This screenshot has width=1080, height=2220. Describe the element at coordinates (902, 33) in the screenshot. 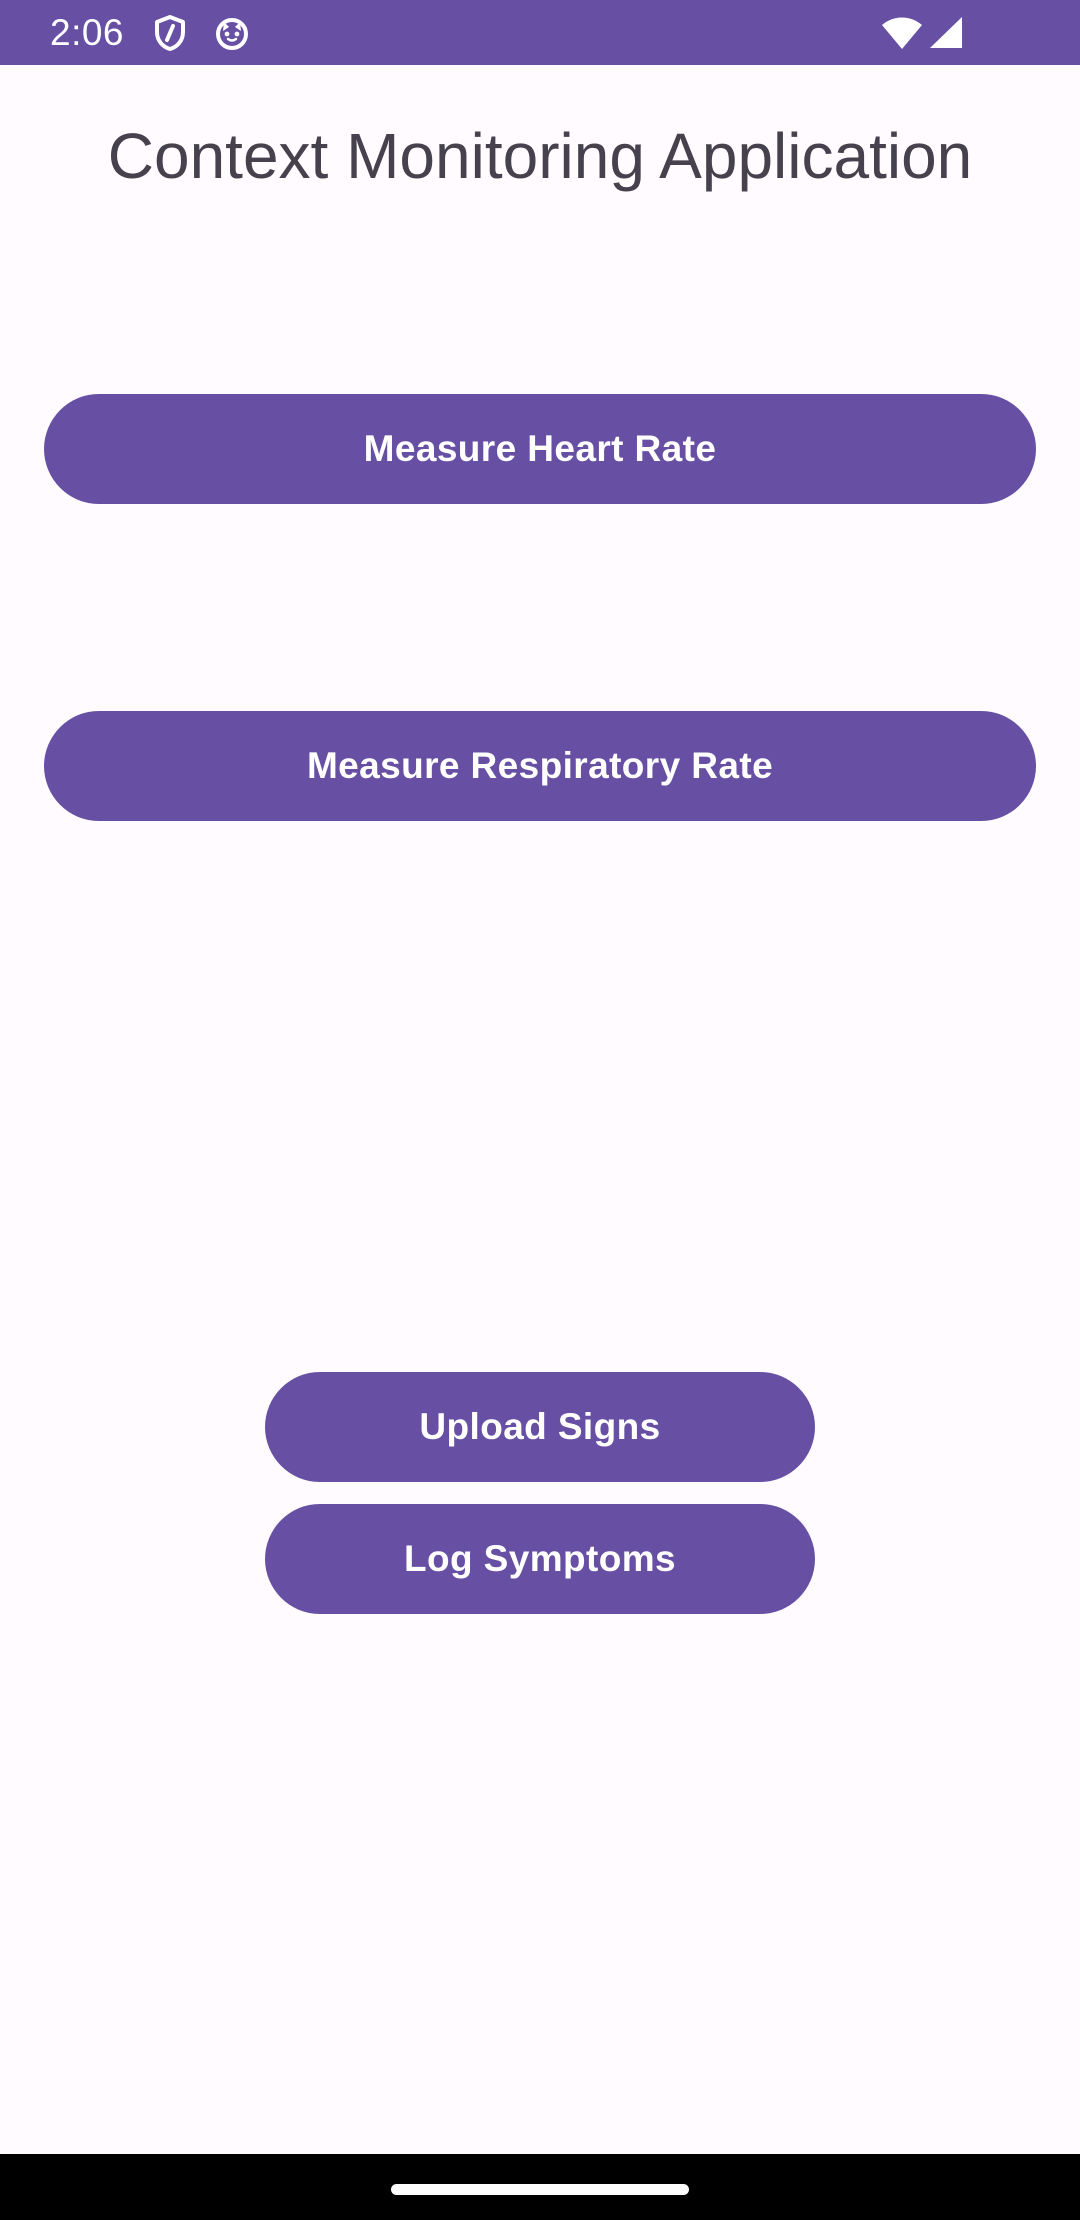

I see `wifi-icon` at that location.